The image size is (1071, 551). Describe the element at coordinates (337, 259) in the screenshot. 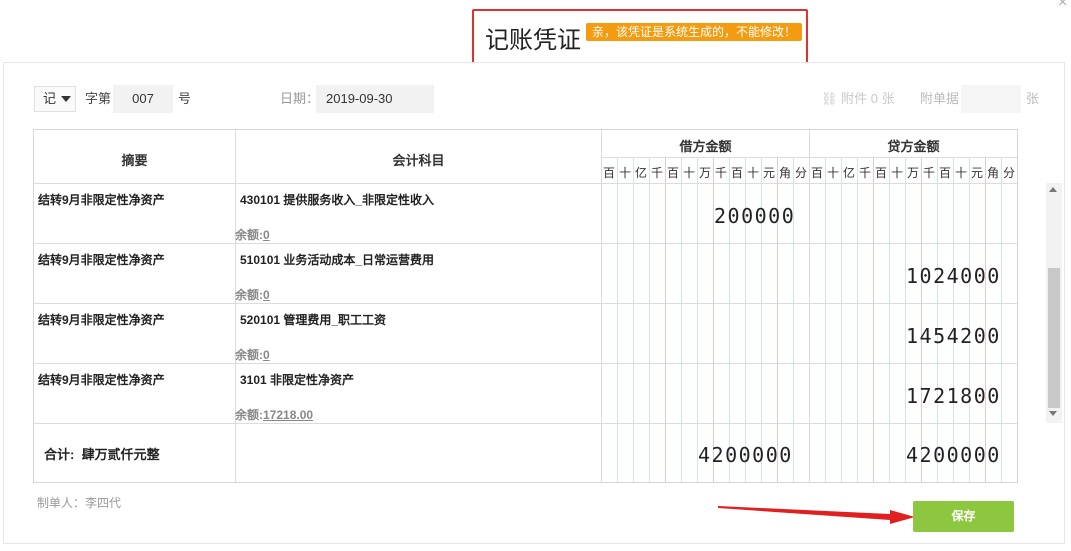

I see `row-2-subject: 510101 业务活动成本_日常运营费用` at that location.